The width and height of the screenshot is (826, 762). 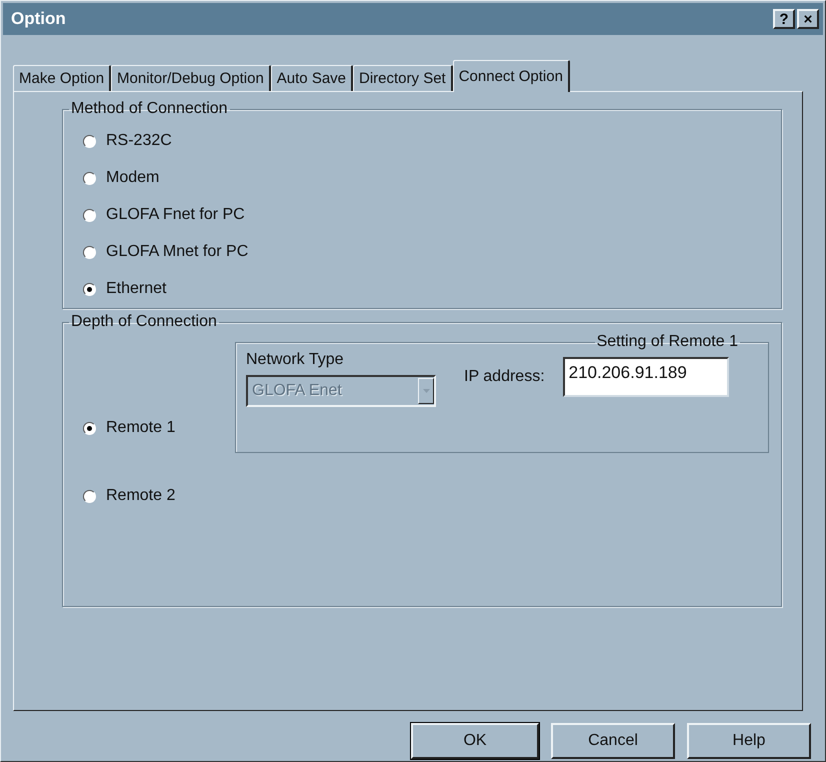 What do you see at coordinates (127, 141) in the screenshot?
I see `radio-button: RS-232C` at bounding box center [127, 141].